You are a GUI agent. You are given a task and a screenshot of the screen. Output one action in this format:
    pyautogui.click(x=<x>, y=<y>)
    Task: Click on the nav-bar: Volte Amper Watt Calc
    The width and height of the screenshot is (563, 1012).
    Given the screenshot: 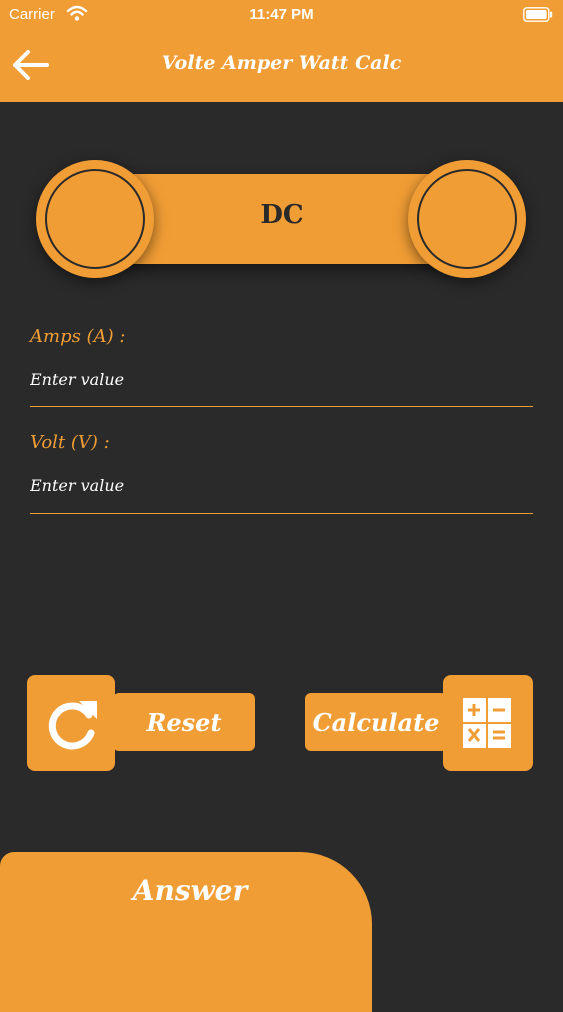 What is the action you would take?
    pyautogui.click(x=281, y=66)
    